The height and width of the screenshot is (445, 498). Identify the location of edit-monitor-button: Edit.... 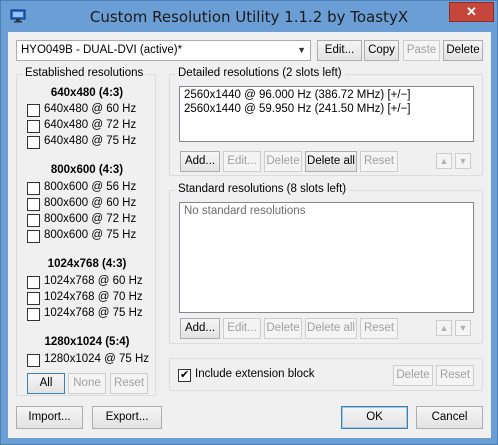
(339, 50).